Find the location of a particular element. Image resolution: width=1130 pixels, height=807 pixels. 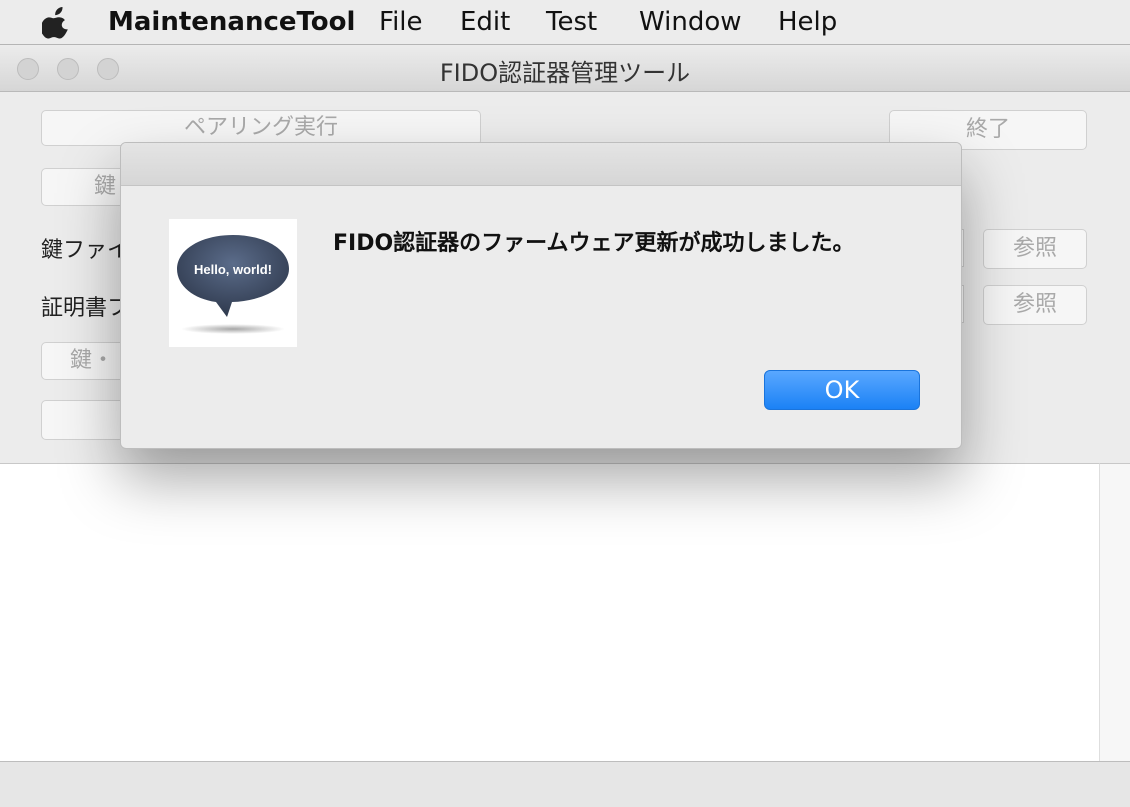

cert-file-browse-button: 参照 is located at coordinates (1035, 305).